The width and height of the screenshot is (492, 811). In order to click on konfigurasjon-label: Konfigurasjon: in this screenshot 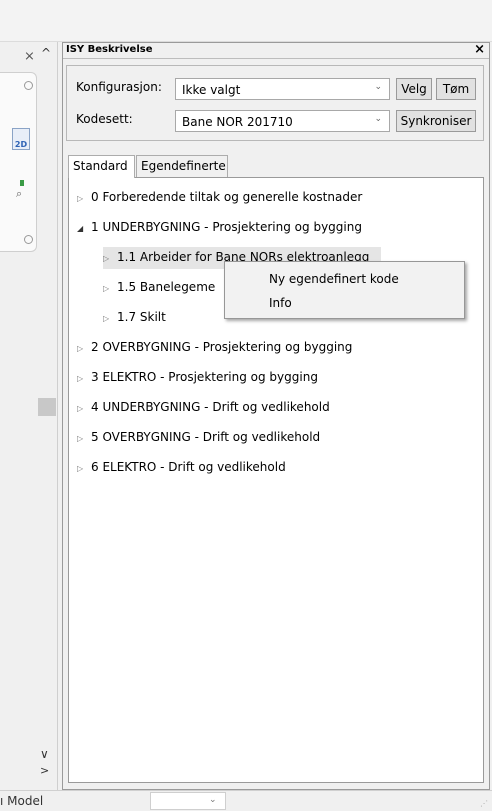, I will do `click(119, 87)`.